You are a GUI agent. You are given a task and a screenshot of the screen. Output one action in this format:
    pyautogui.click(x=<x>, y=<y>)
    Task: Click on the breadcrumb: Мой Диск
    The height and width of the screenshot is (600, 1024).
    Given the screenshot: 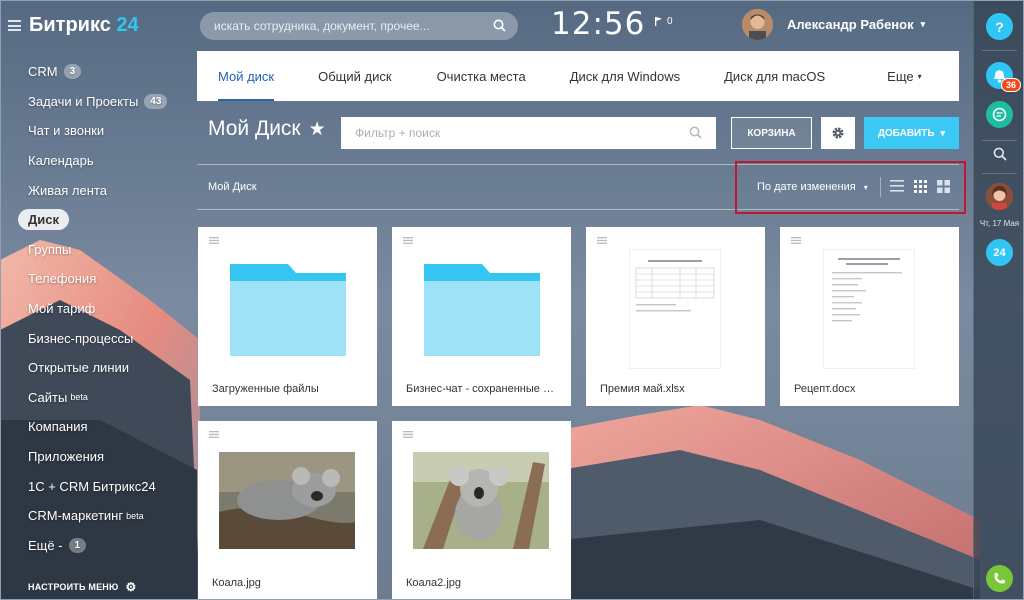 What is the action you would take?
    pyautogui.click(x=232, y=187)
    